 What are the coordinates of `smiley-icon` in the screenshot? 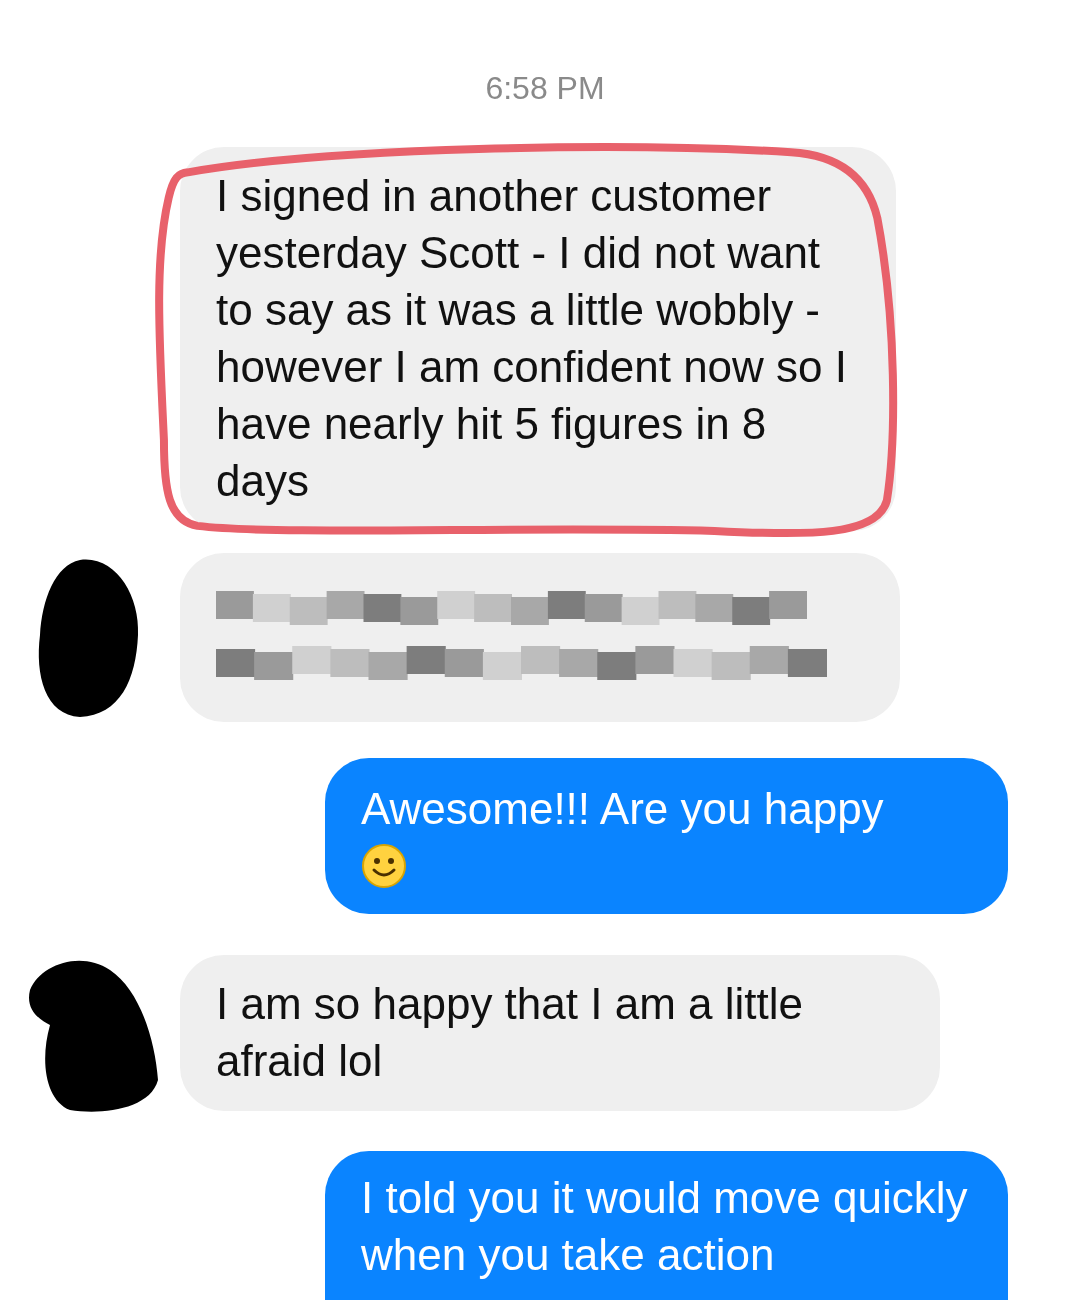 It's located at (384, 866).